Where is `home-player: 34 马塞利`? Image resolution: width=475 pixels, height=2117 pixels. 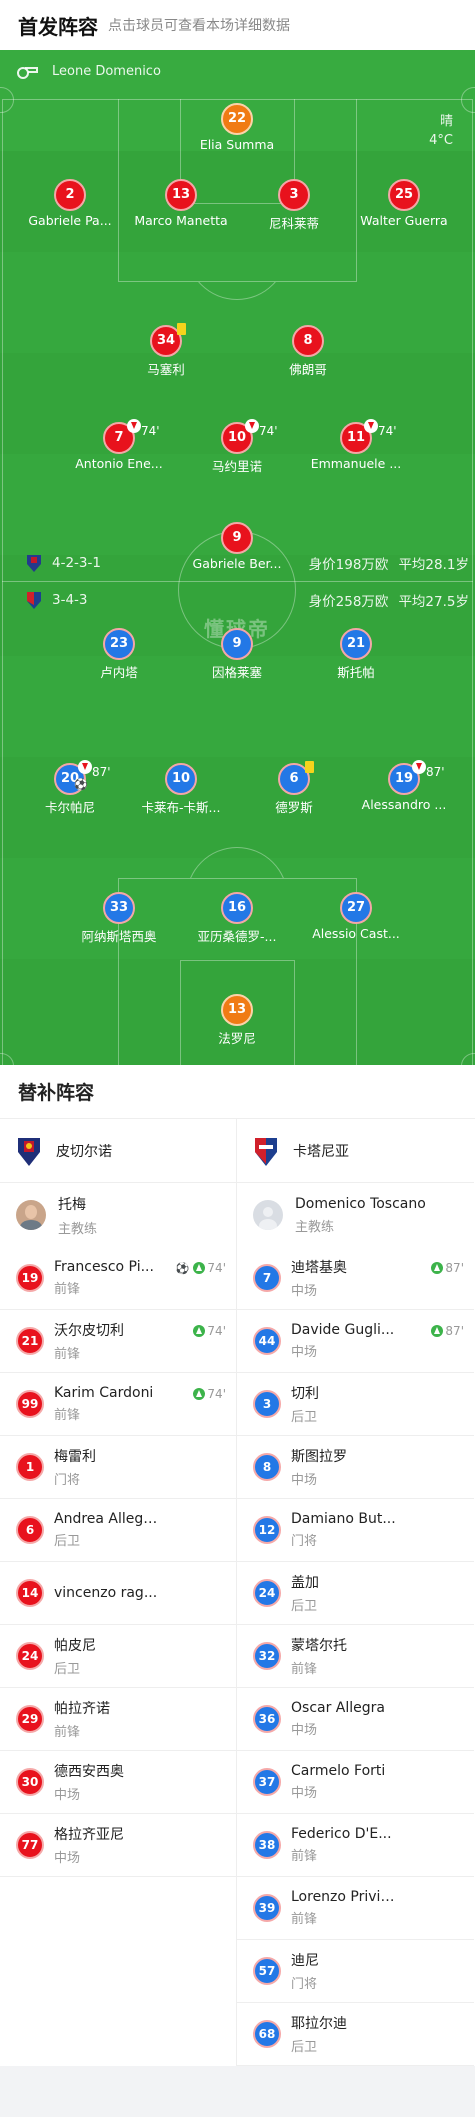 home-player: 34 马塞利 is located at coordinates (166, 350).